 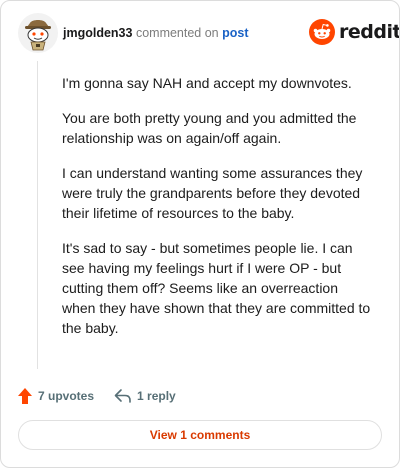 What do you see at coordinates (235, 33) in the screenshot?
I see `post-link: post` at bounding box center [235, 33].